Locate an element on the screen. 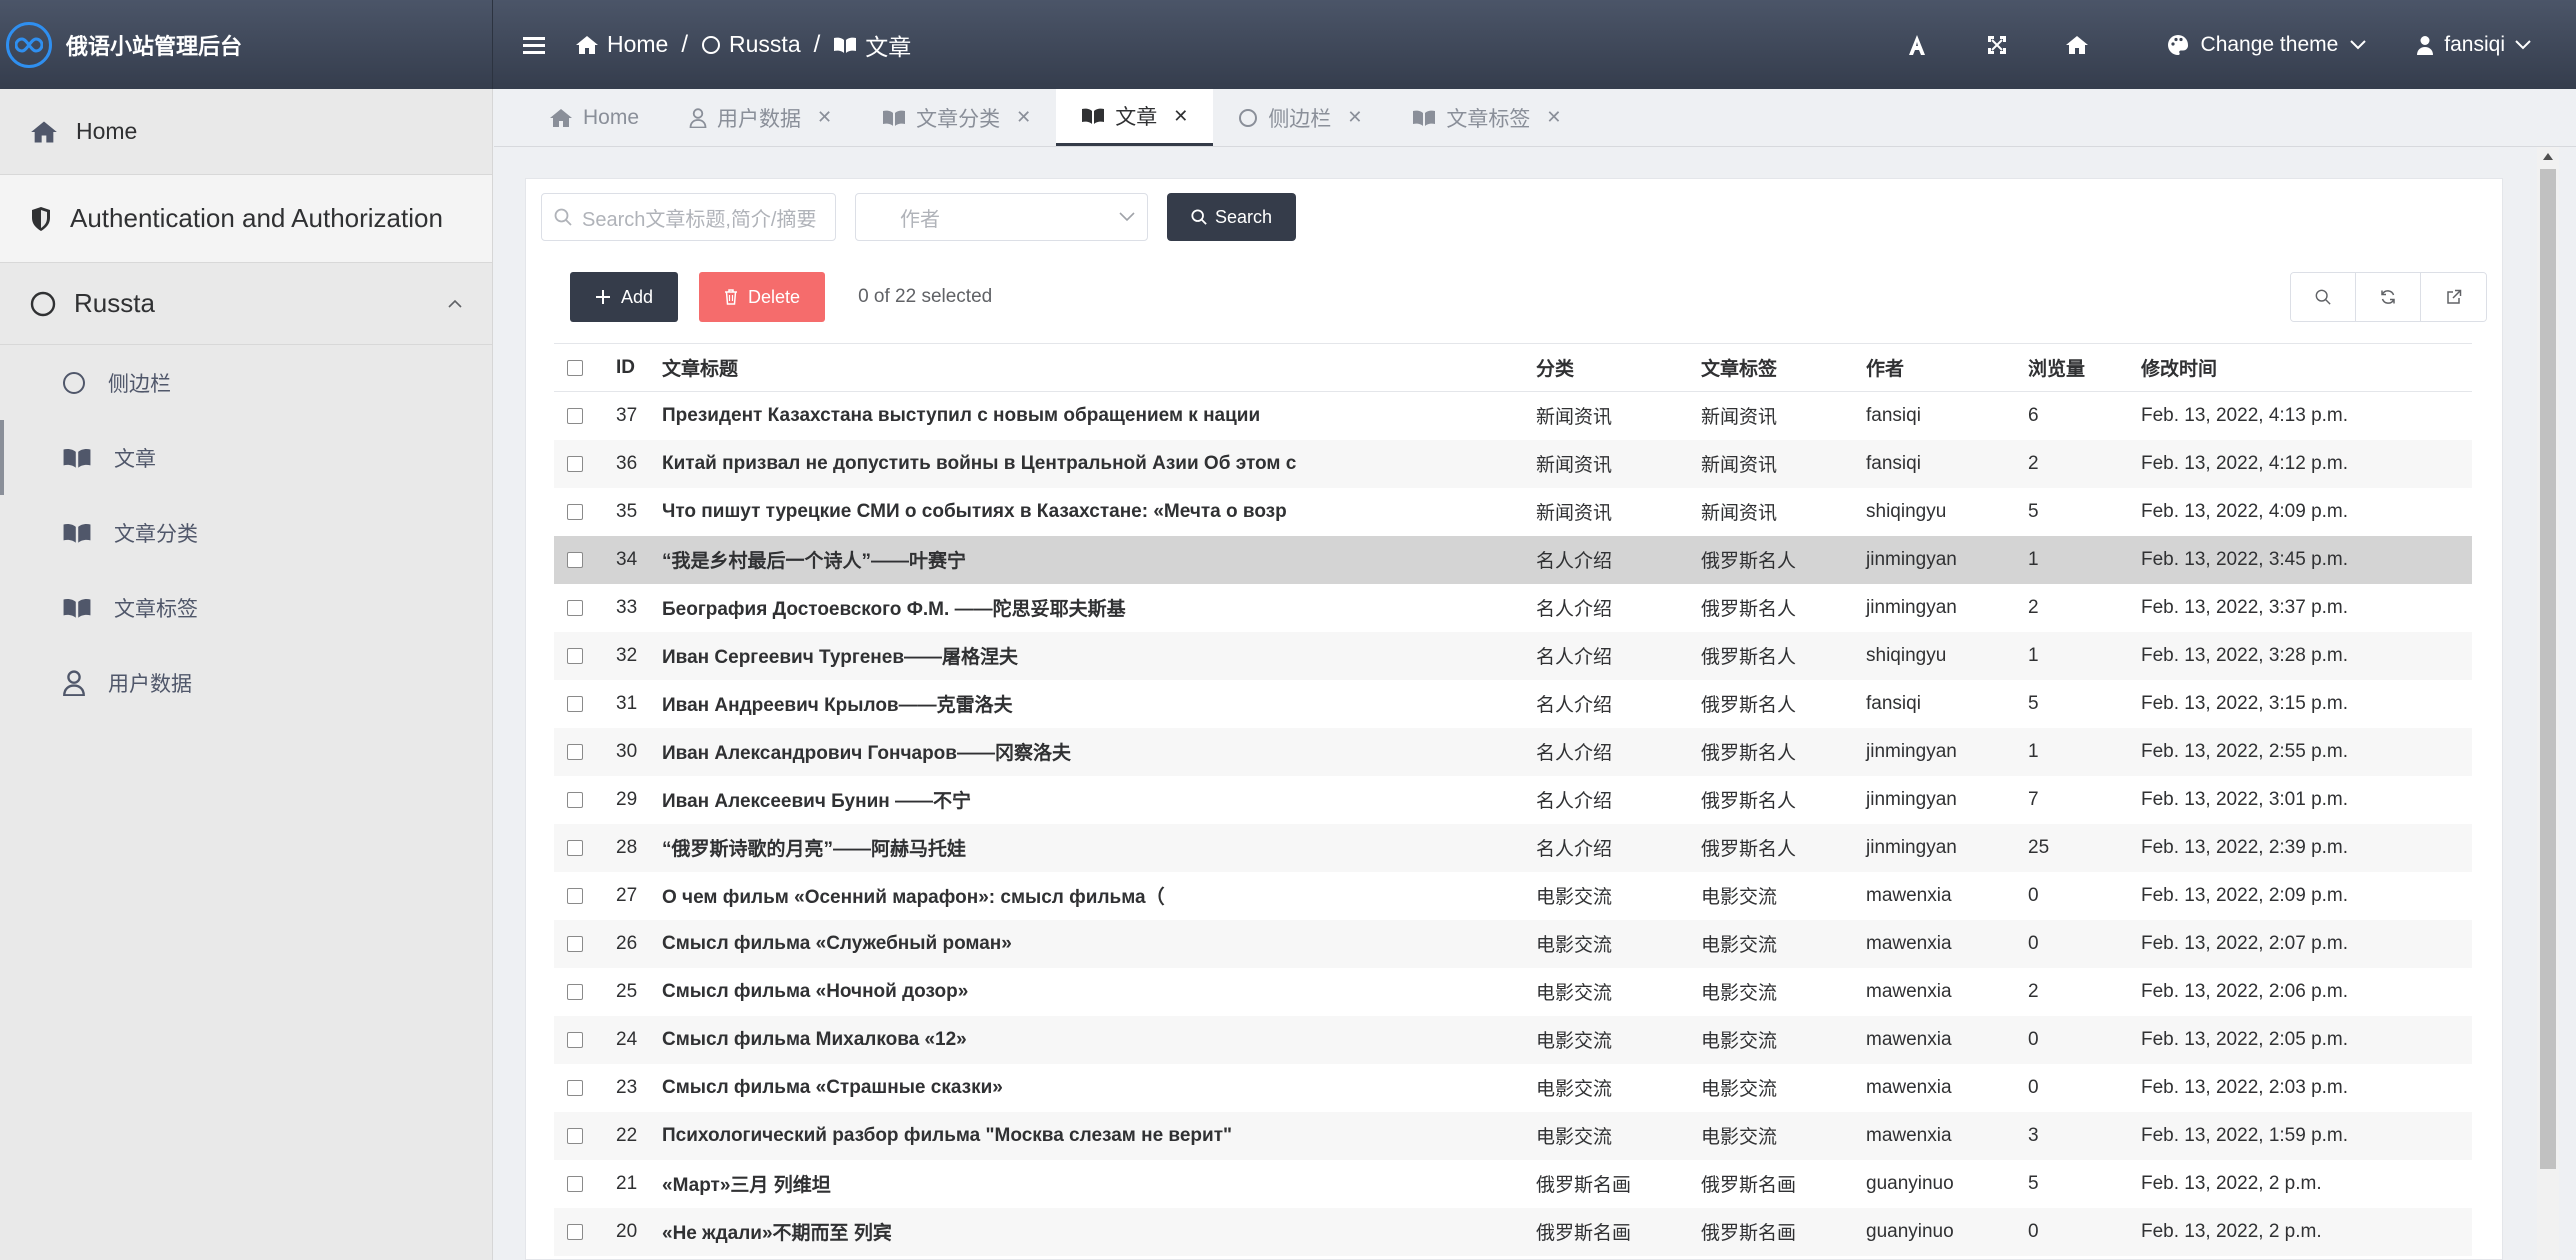 The width and height of the screenshot is (2576, 1260). search-toggle-button is located at coordinates (2323, 297).